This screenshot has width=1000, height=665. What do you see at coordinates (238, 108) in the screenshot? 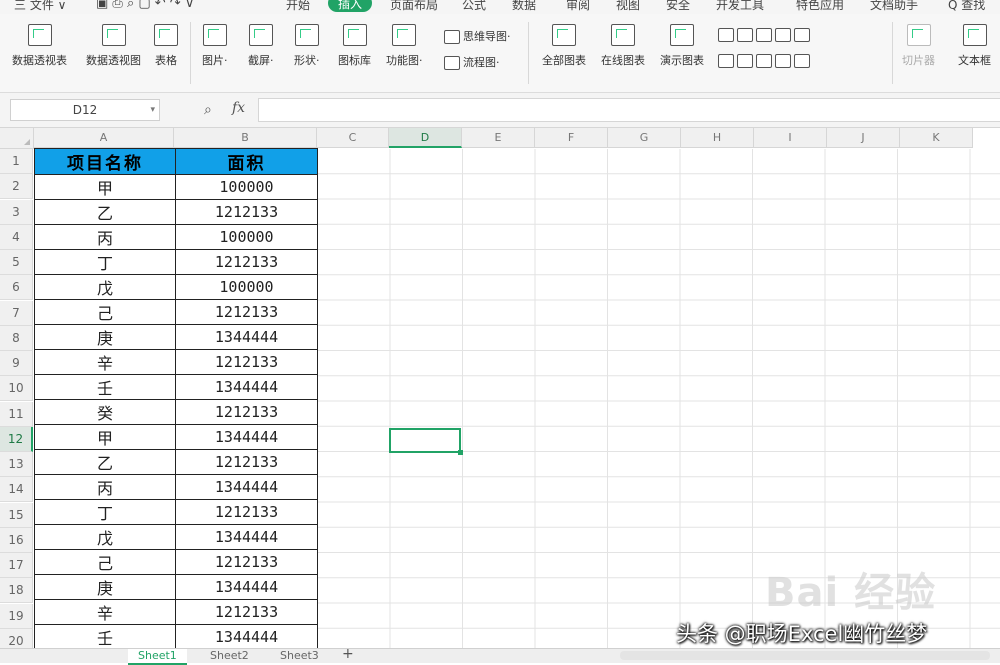
I see `function-icon: fx` at bounding box center [238, 108].